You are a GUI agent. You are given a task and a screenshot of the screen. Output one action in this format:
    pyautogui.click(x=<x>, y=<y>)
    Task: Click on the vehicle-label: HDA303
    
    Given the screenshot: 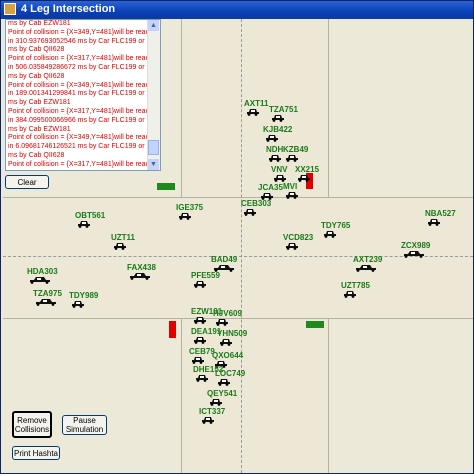 What is the action you would take?
    pyautogui.click(x=42, y=271)
    